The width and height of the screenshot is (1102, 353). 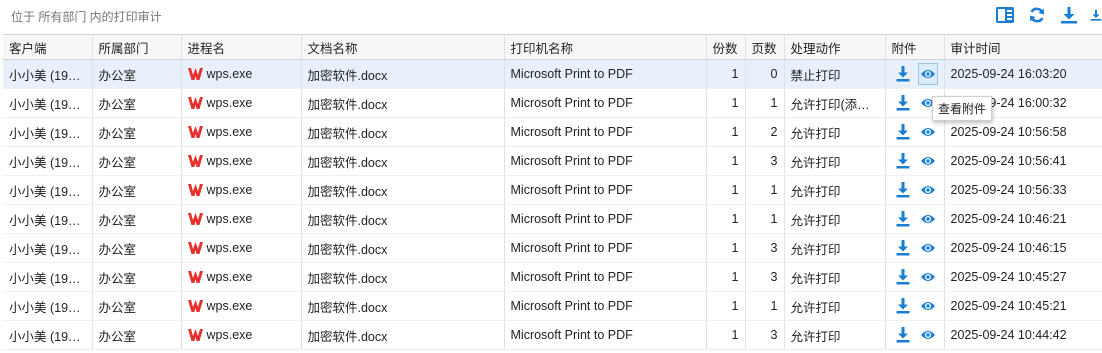 I want to click on columns-icon, so click(x=1005, y=15).